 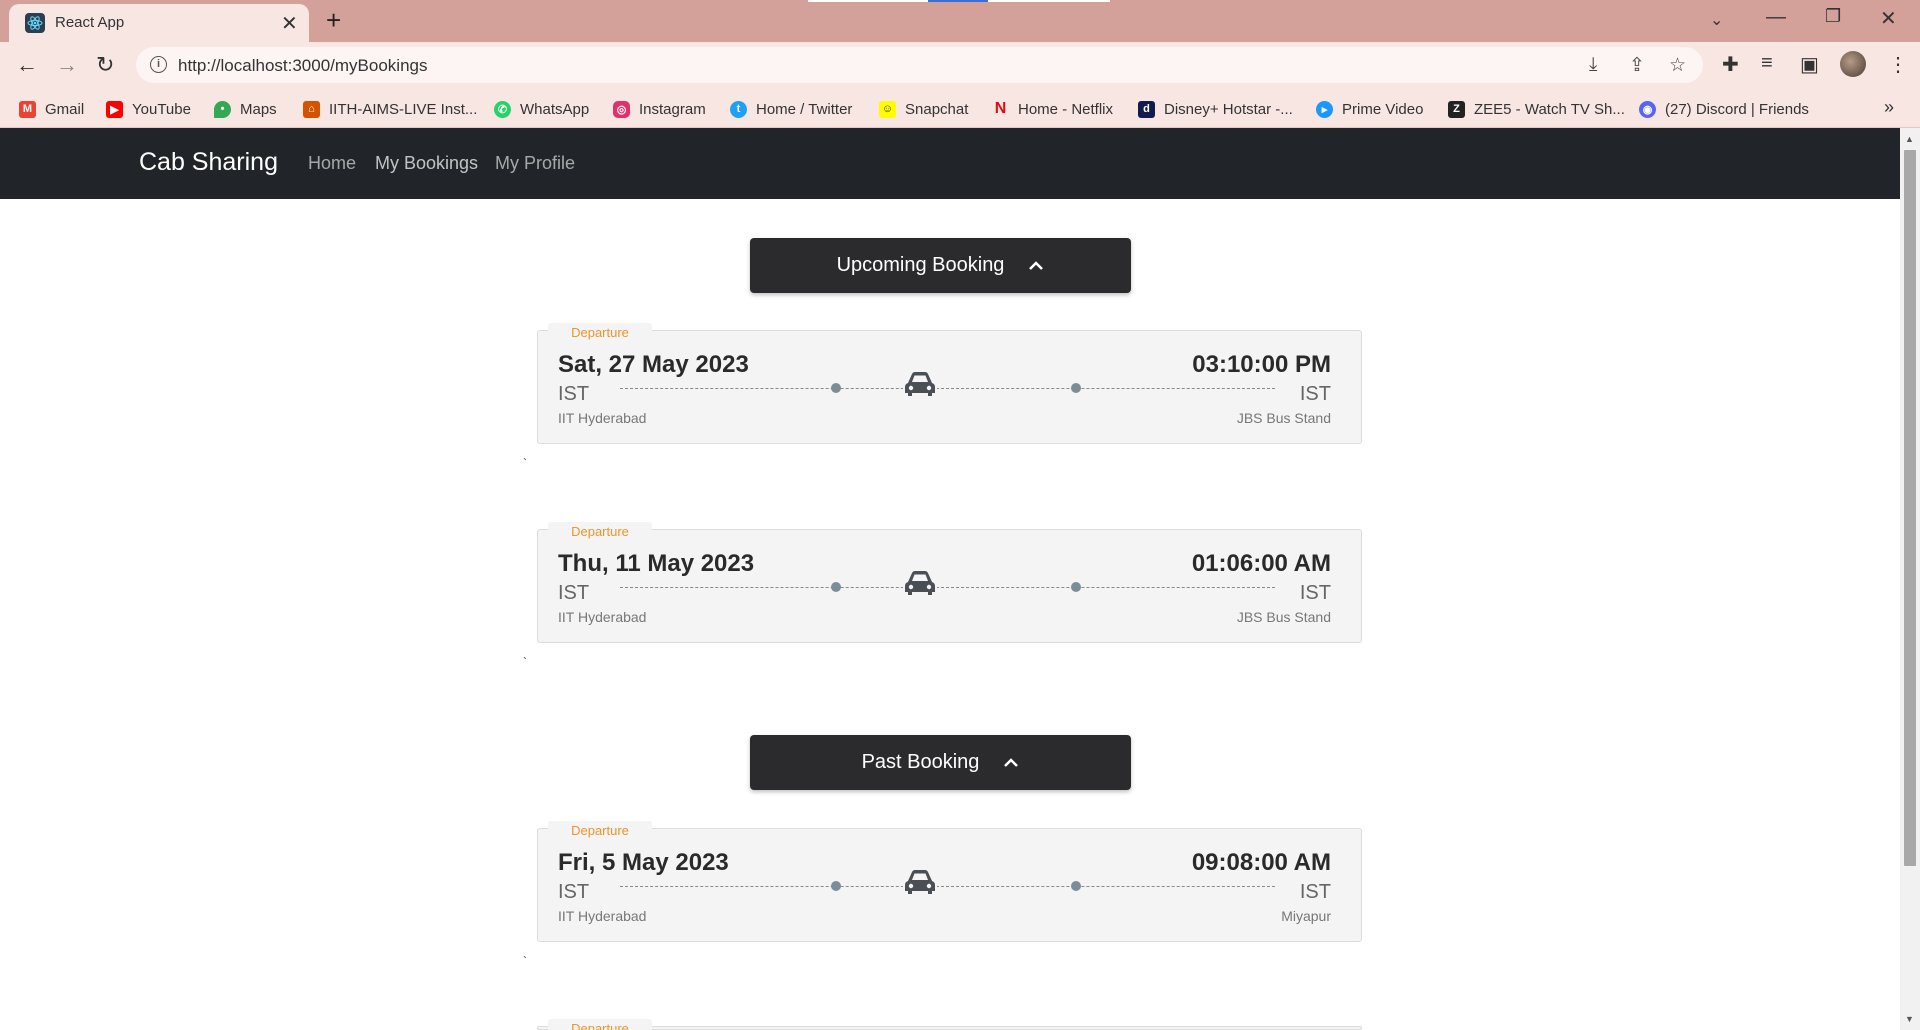 What do you see at coordinates (426, 163) in the screenshot?
I see `nav-my-bookings: My Bookings` at bounding box center [426, 163].